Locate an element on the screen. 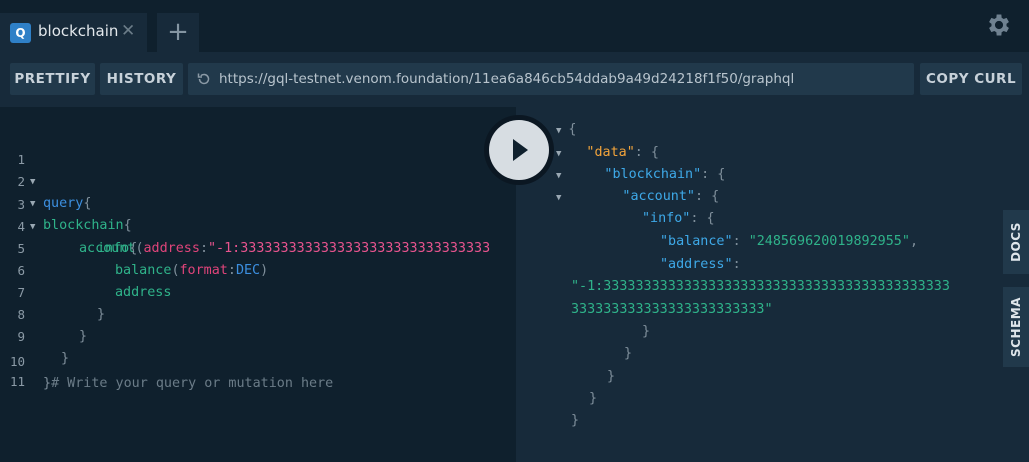  line-number: 11 is located at coordinates (17, 381).